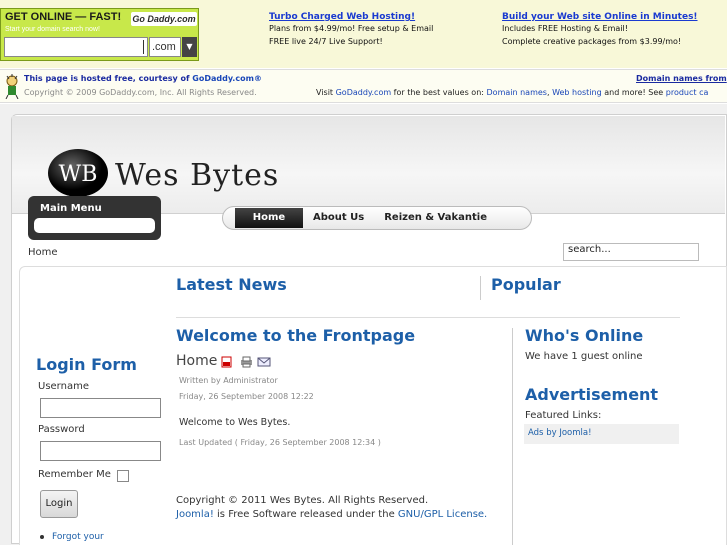 This screenshot has height=545, width=727. What do you see at coordinates (52, 29) in the screenshot?
I see `promo-subtitle: Start your domain search now!` at bounding box center [52, 29].